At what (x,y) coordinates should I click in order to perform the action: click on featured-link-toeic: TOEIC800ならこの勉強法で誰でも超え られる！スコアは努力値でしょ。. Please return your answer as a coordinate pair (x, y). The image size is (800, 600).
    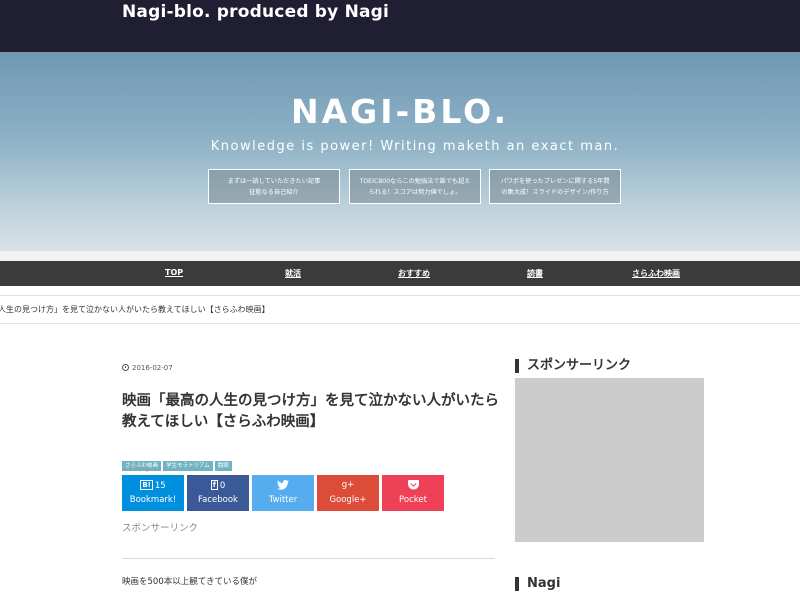
    Looking at the image, I should click on (415, 186).